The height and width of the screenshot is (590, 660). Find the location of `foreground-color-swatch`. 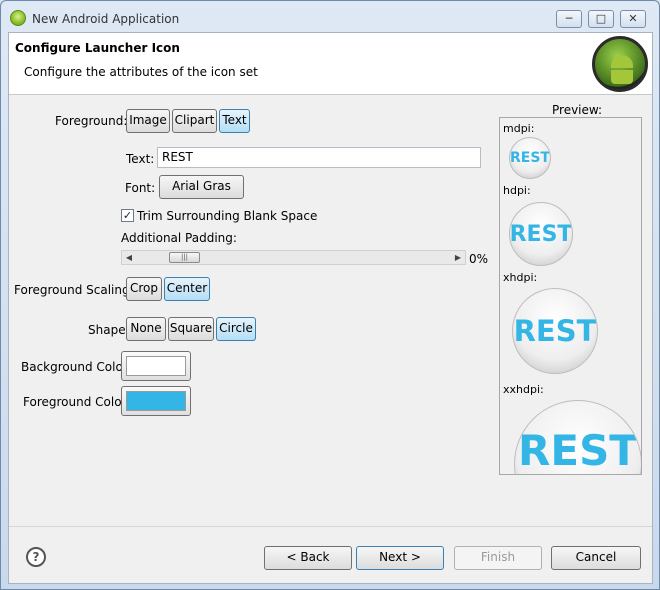

foreground-color-swatch is located at coordinates (156, 401).